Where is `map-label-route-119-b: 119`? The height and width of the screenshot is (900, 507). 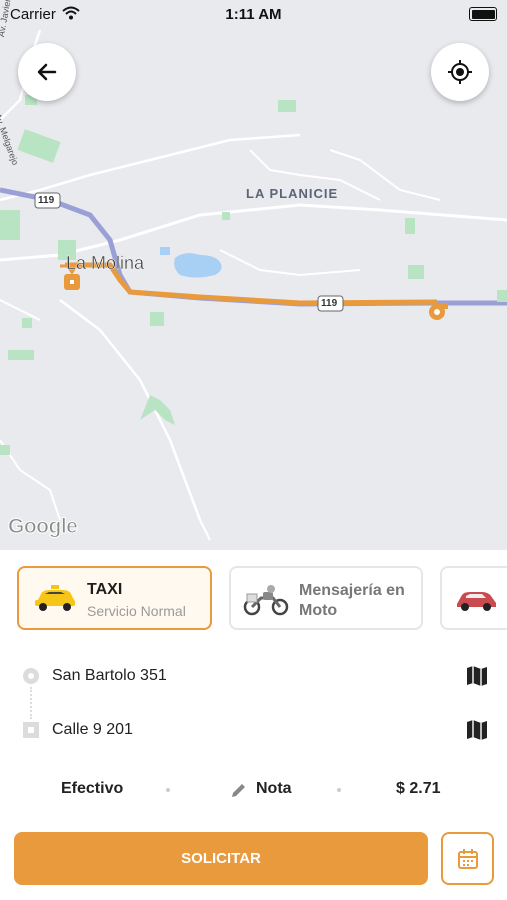
map-label-route-119-b: 119 is located at coordinates (329, 303).